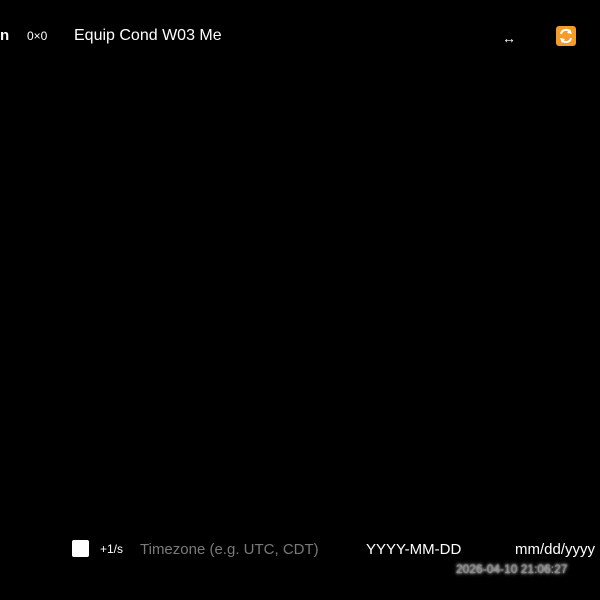  Describe the element at coordinates (413, 549) in the screenshot. I see `date-format-select: YYYY-MM-DD` at that location.